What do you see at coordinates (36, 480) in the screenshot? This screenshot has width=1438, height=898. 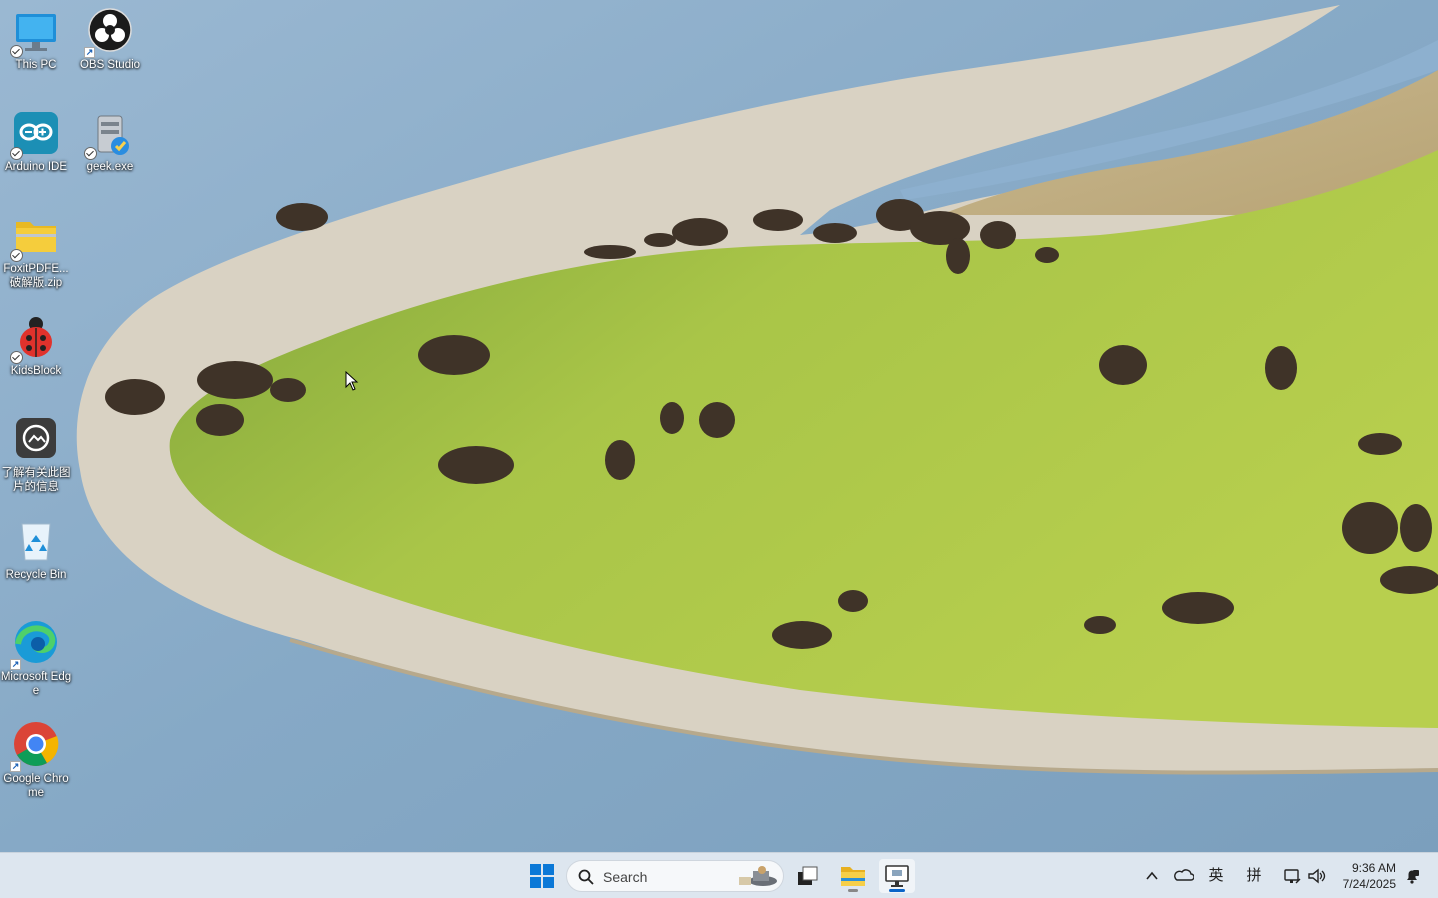 I see `desktop-icon-label: 了解有关此图片的信息` at bounding box center [36, 480].